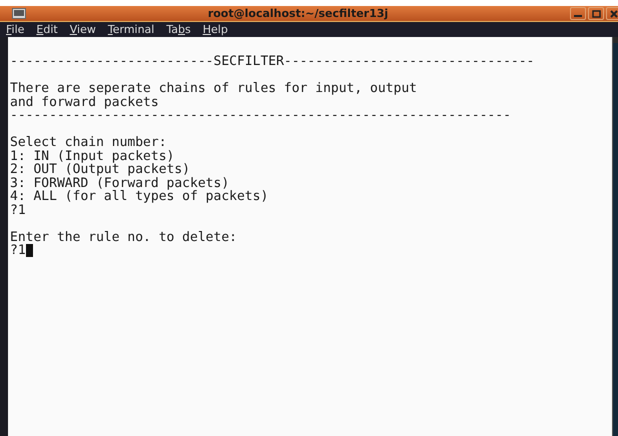  I want to click on menu-item: Tabs, so click(178, 29).